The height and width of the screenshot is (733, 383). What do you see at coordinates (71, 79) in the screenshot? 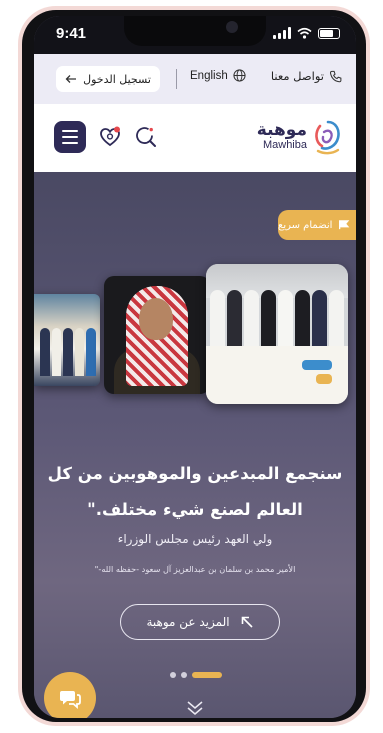
I see `login-arrow-icon` at bounding box center [71, 79].